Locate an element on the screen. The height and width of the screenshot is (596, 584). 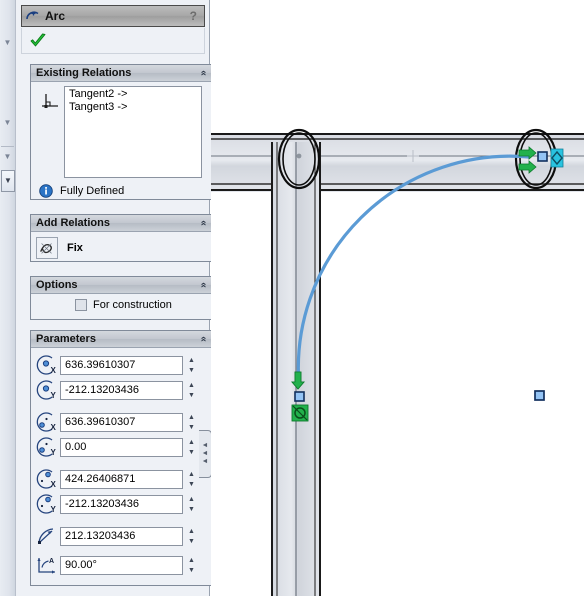
info-icon is located at coordinates (46, 191).